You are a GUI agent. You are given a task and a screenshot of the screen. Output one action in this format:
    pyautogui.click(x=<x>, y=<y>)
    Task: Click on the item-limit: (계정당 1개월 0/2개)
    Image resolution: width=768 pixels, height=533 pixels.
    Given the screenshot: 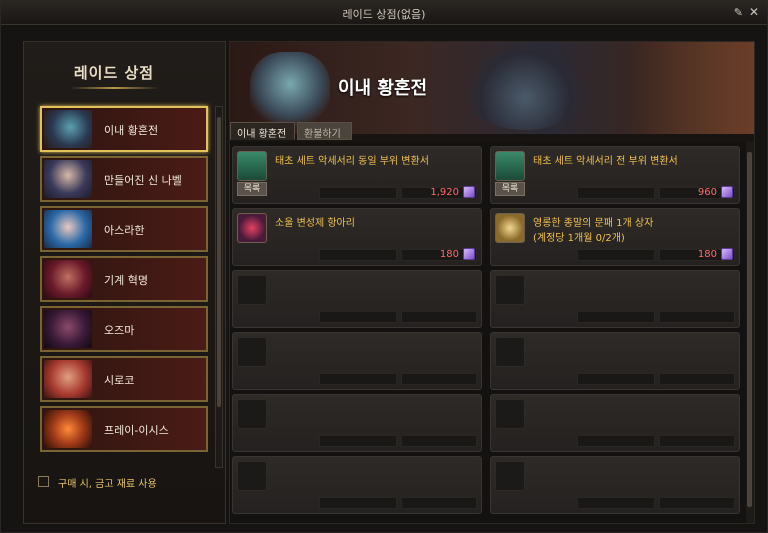 What is the action you would take?
    pyautogui.click(x=579, y=238)
    